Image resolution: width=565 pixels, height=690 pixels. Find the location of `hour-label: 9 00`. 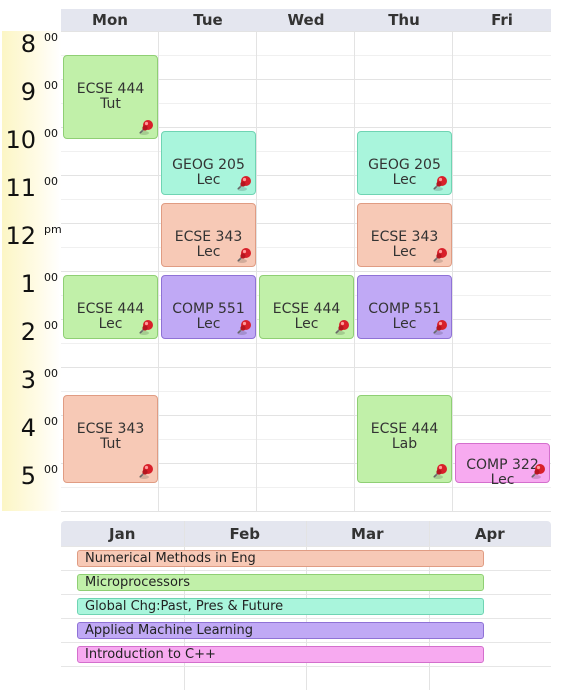

hour-label: 9 00 is located at coordinates (32, 92).